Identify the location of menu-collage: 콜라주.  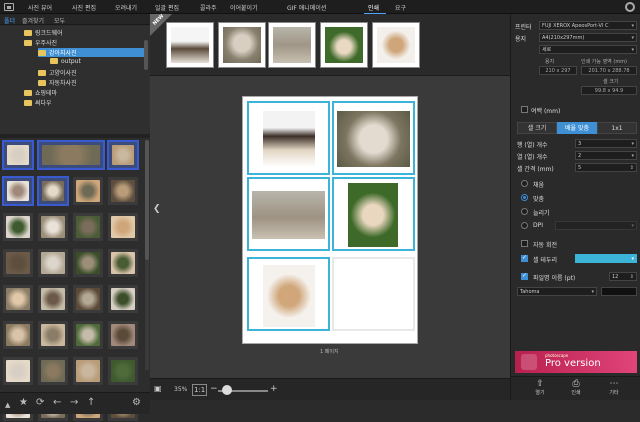
(208, 7).